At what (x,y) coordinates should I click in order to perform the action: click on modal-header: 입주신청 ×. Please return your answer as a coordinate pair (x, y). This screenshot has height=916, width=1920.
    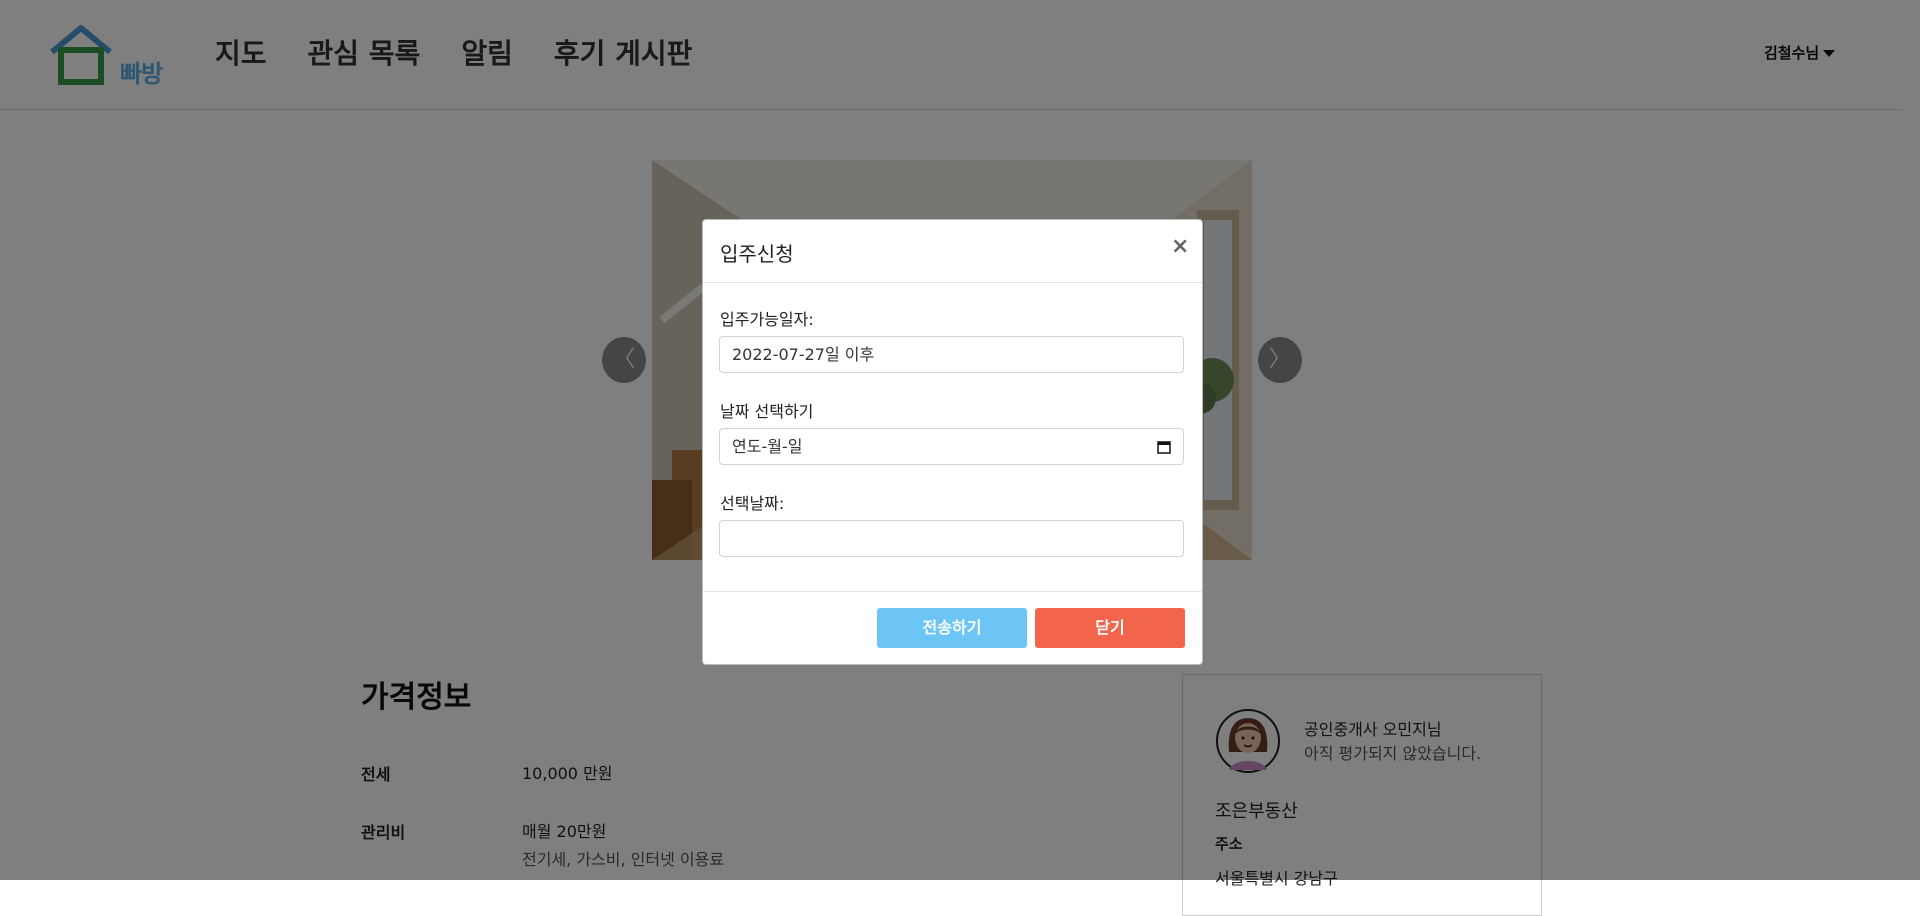
    Looking at the image, I should click on (952, 251).